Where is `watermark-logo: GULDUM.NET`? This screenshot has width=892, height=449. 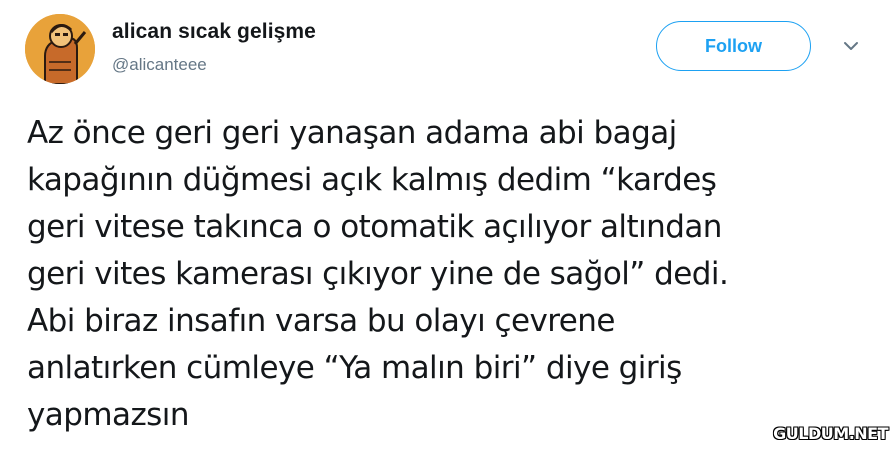 watermark-logo: GULDUM.NET is located at coordinates (830, 433).